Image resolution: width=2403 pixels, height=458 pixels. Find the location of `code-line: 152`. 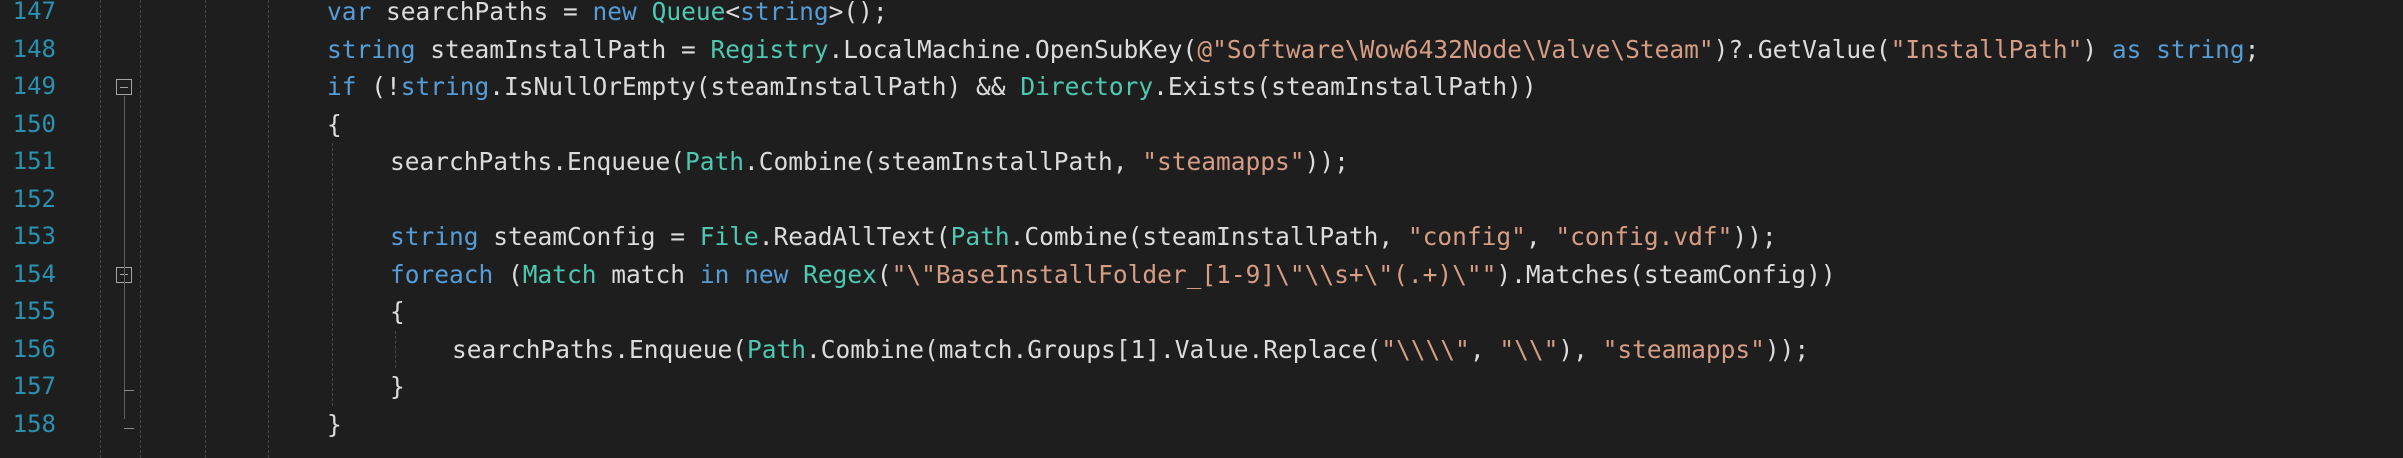

code-line: 152 is located at coordinates (1201, 200).